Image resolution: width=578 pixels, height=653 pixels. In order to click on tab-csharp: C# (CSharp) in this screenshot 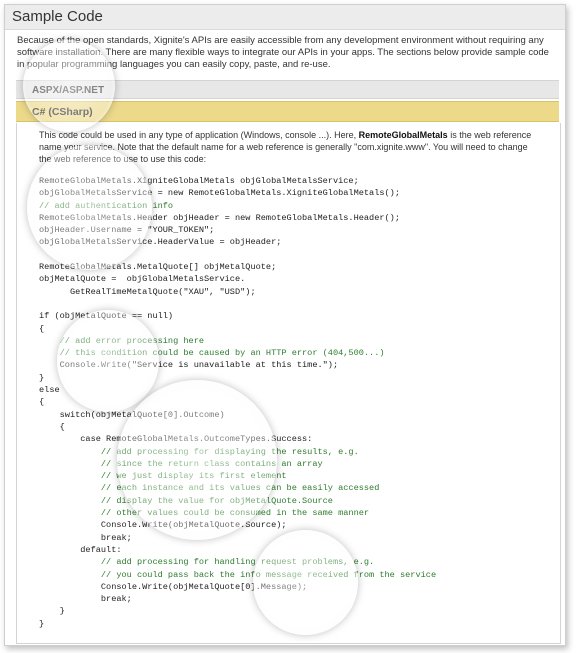, I will do `click(287, 111)`.